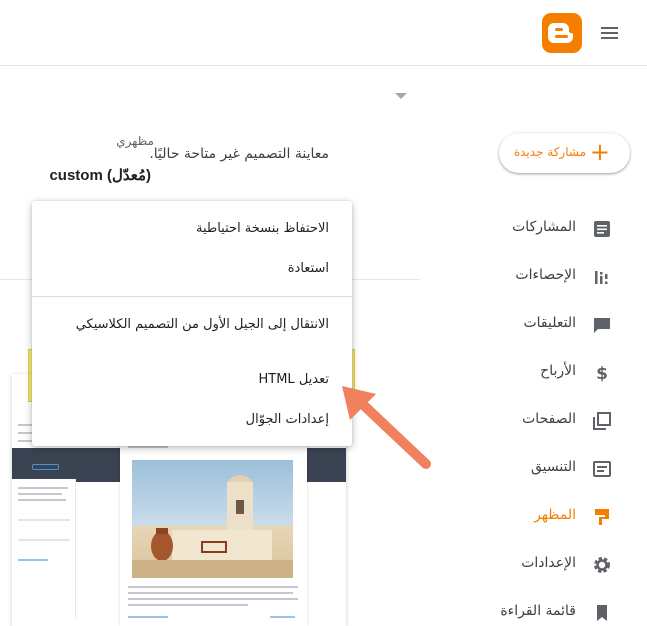  What do you see at coordinates (192, 380) in the screenshot?
I see `menu-item-edit-html: تعديل HTML` at bounding box center [192, 380].